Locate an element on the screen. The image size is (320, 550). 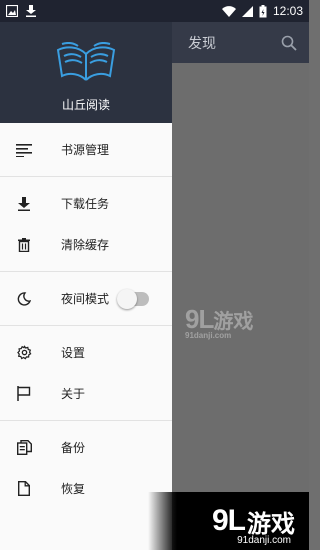
banner-site: 91danji.com is located at coordinates (264, 540).